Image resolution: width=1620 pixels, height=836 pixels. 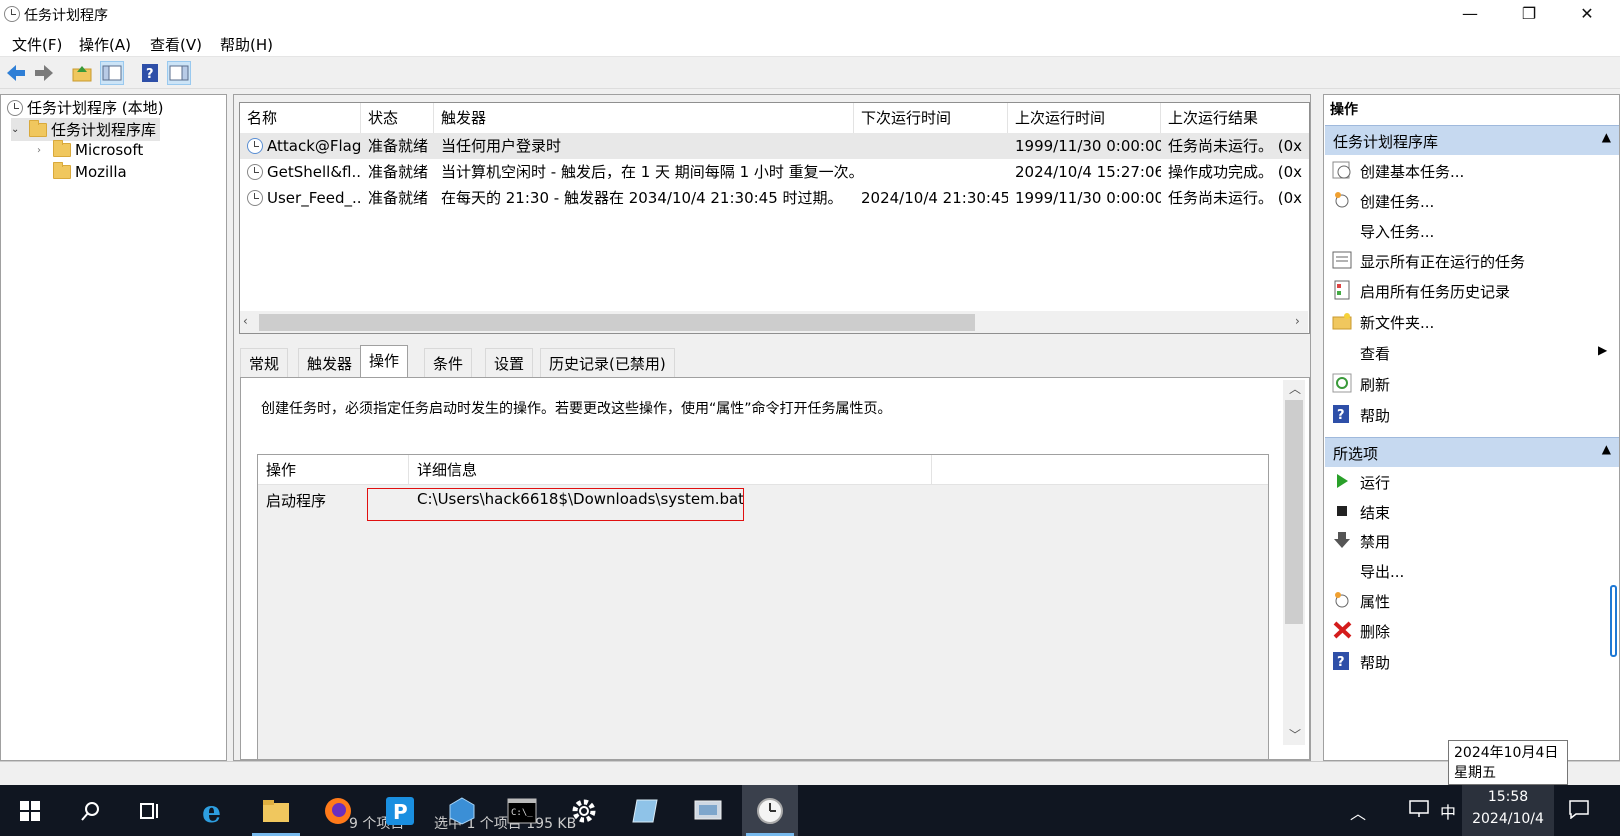 What do you see at coordinates (1375, 384) in the screenshot?
I see `menu-refresh: 刷新` at bounding box center [1375, 384].